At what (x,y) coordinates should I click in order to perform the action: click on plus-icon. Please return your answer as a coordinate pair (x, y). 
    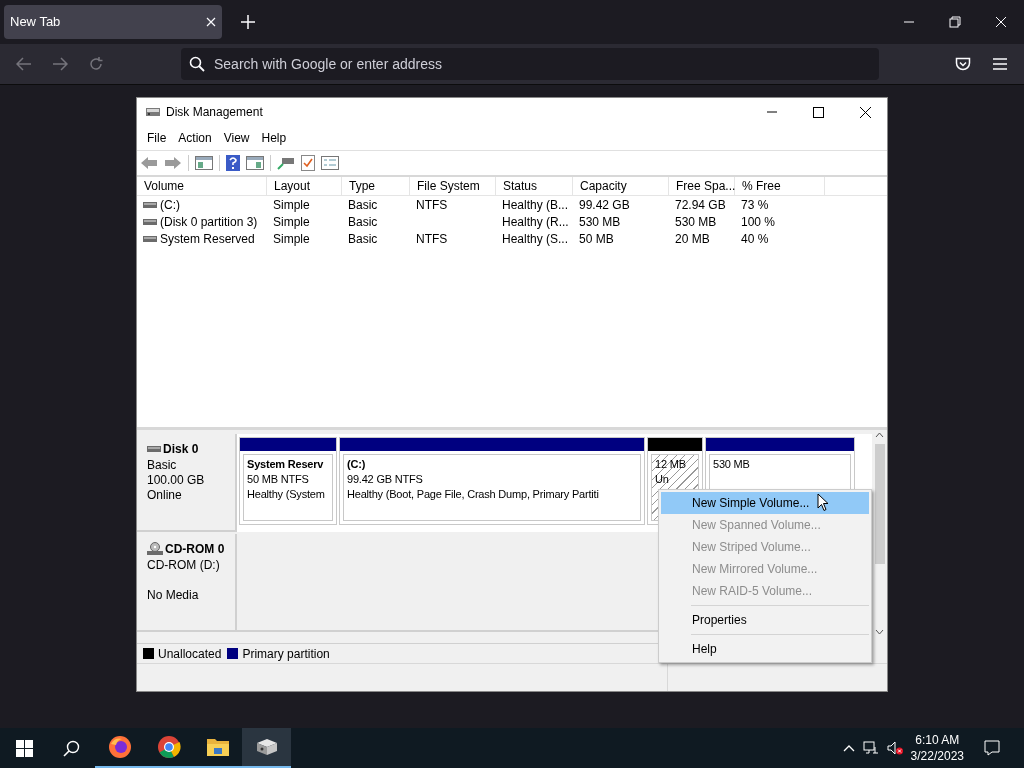
    Looking at the image, I should click on (248, 22).